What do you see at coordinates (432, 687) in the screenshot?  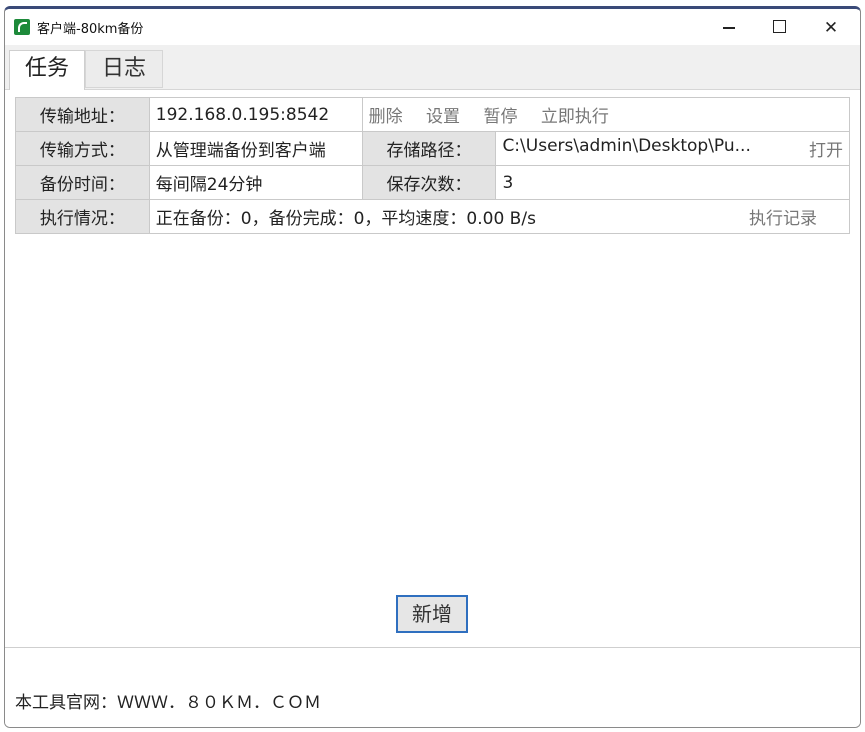 I see `footer: 本工具官网：ＷＷＷ．８０ＫＭ．ＣＯＭ` at bounding box center [432, 687].